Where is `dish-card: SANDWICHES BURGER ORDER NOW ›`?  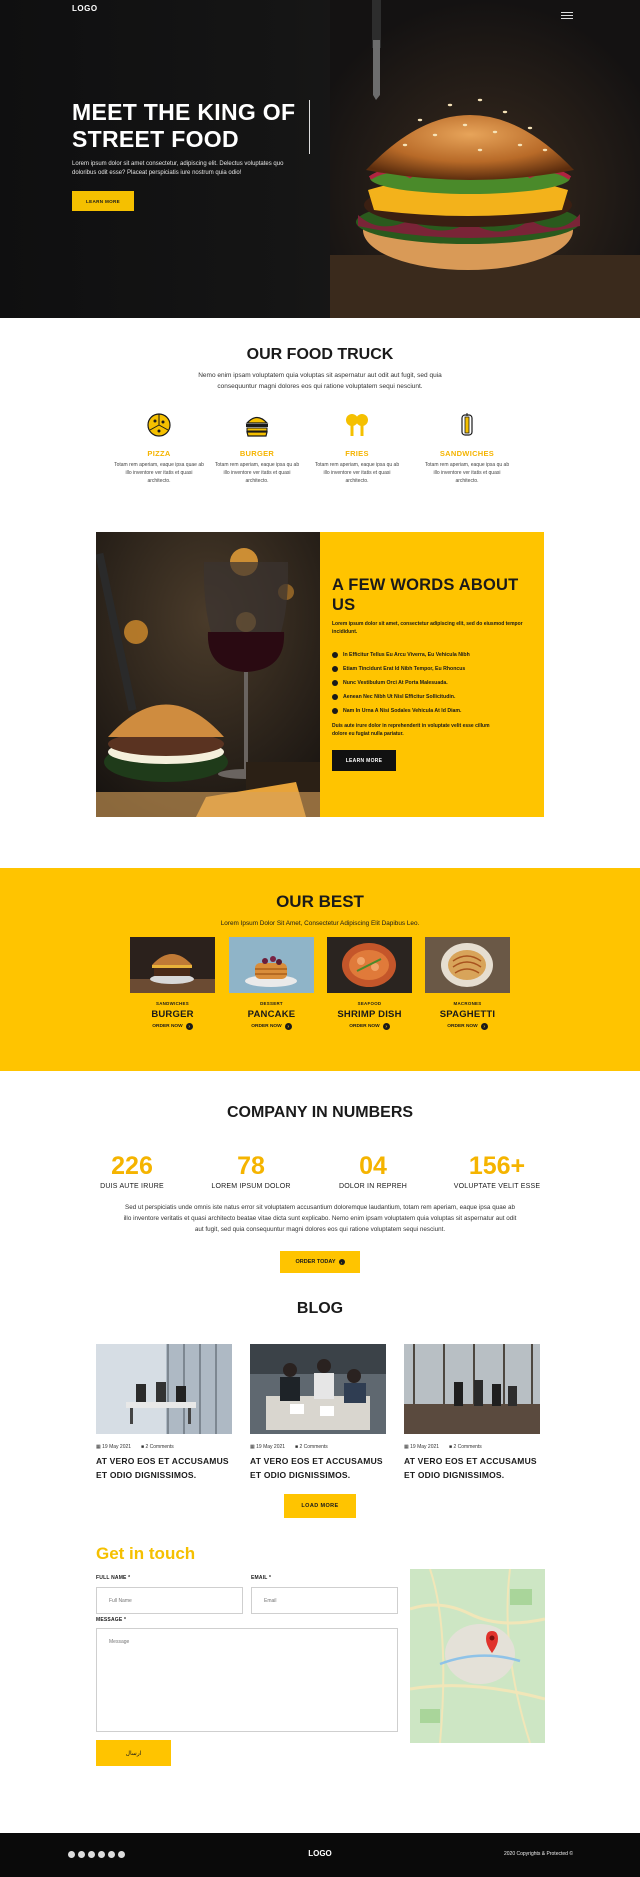 dish-card: SANDWICHES BURGER ORDER NOW › is located at coordinates (172, 983).